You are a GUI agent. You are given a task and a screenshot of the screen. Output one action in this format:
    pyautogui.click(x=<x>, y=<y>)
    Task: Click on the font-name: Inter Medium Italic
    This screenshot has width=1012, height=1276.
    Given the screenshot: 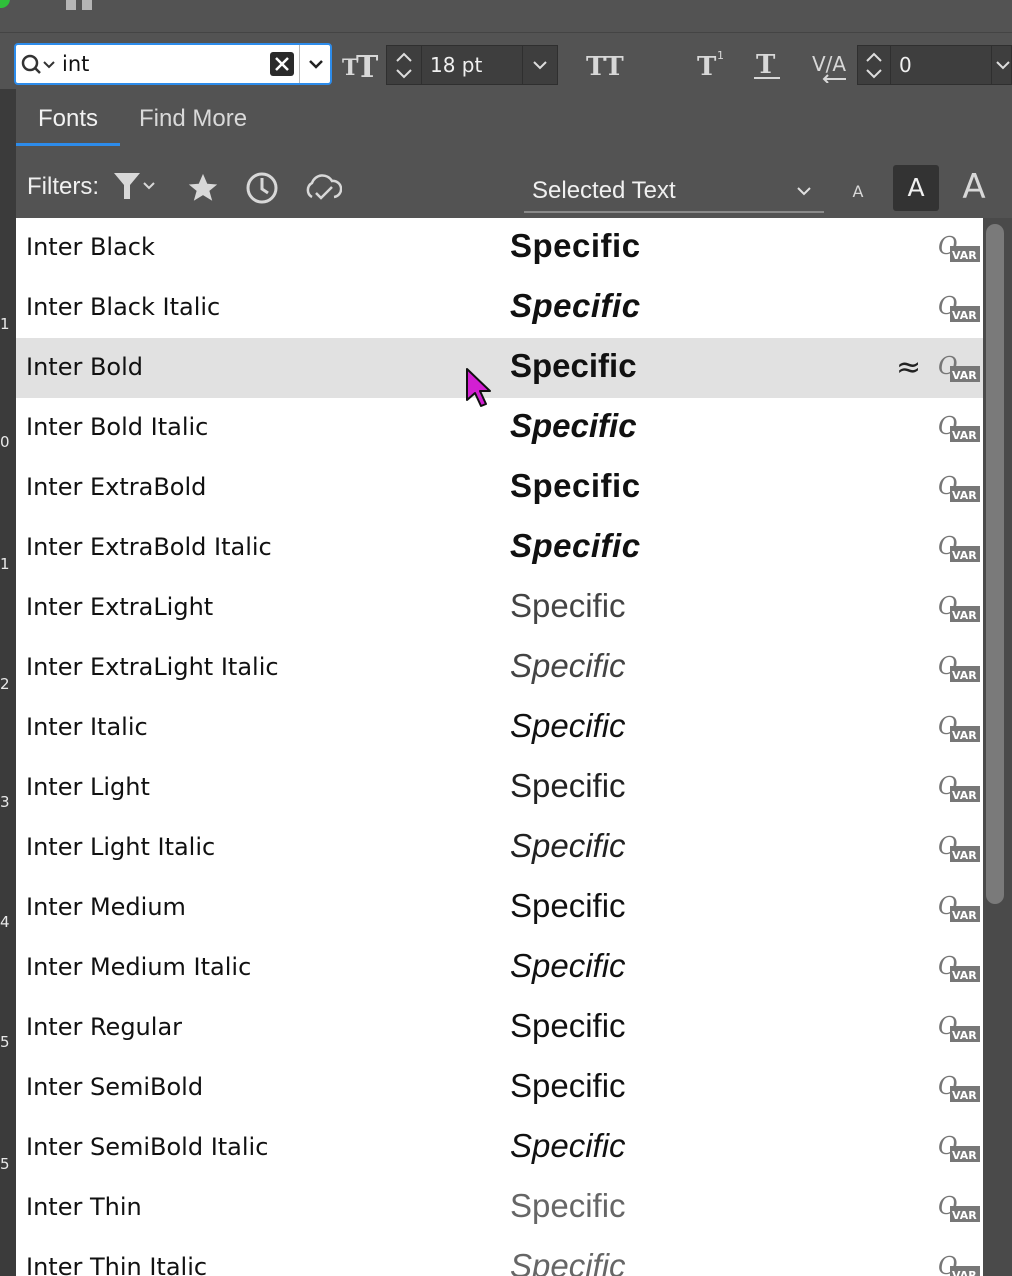 What is the action you would take?
    pyautogui.click(x=139, y=967)
    